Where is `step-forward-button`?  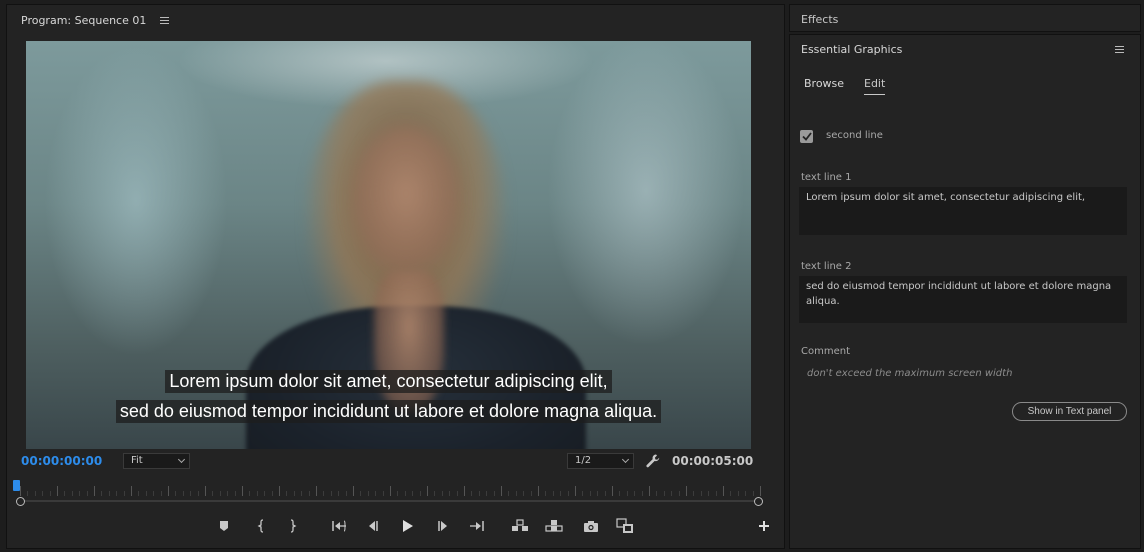
step-forward-button is located at coordinates (443, 526).